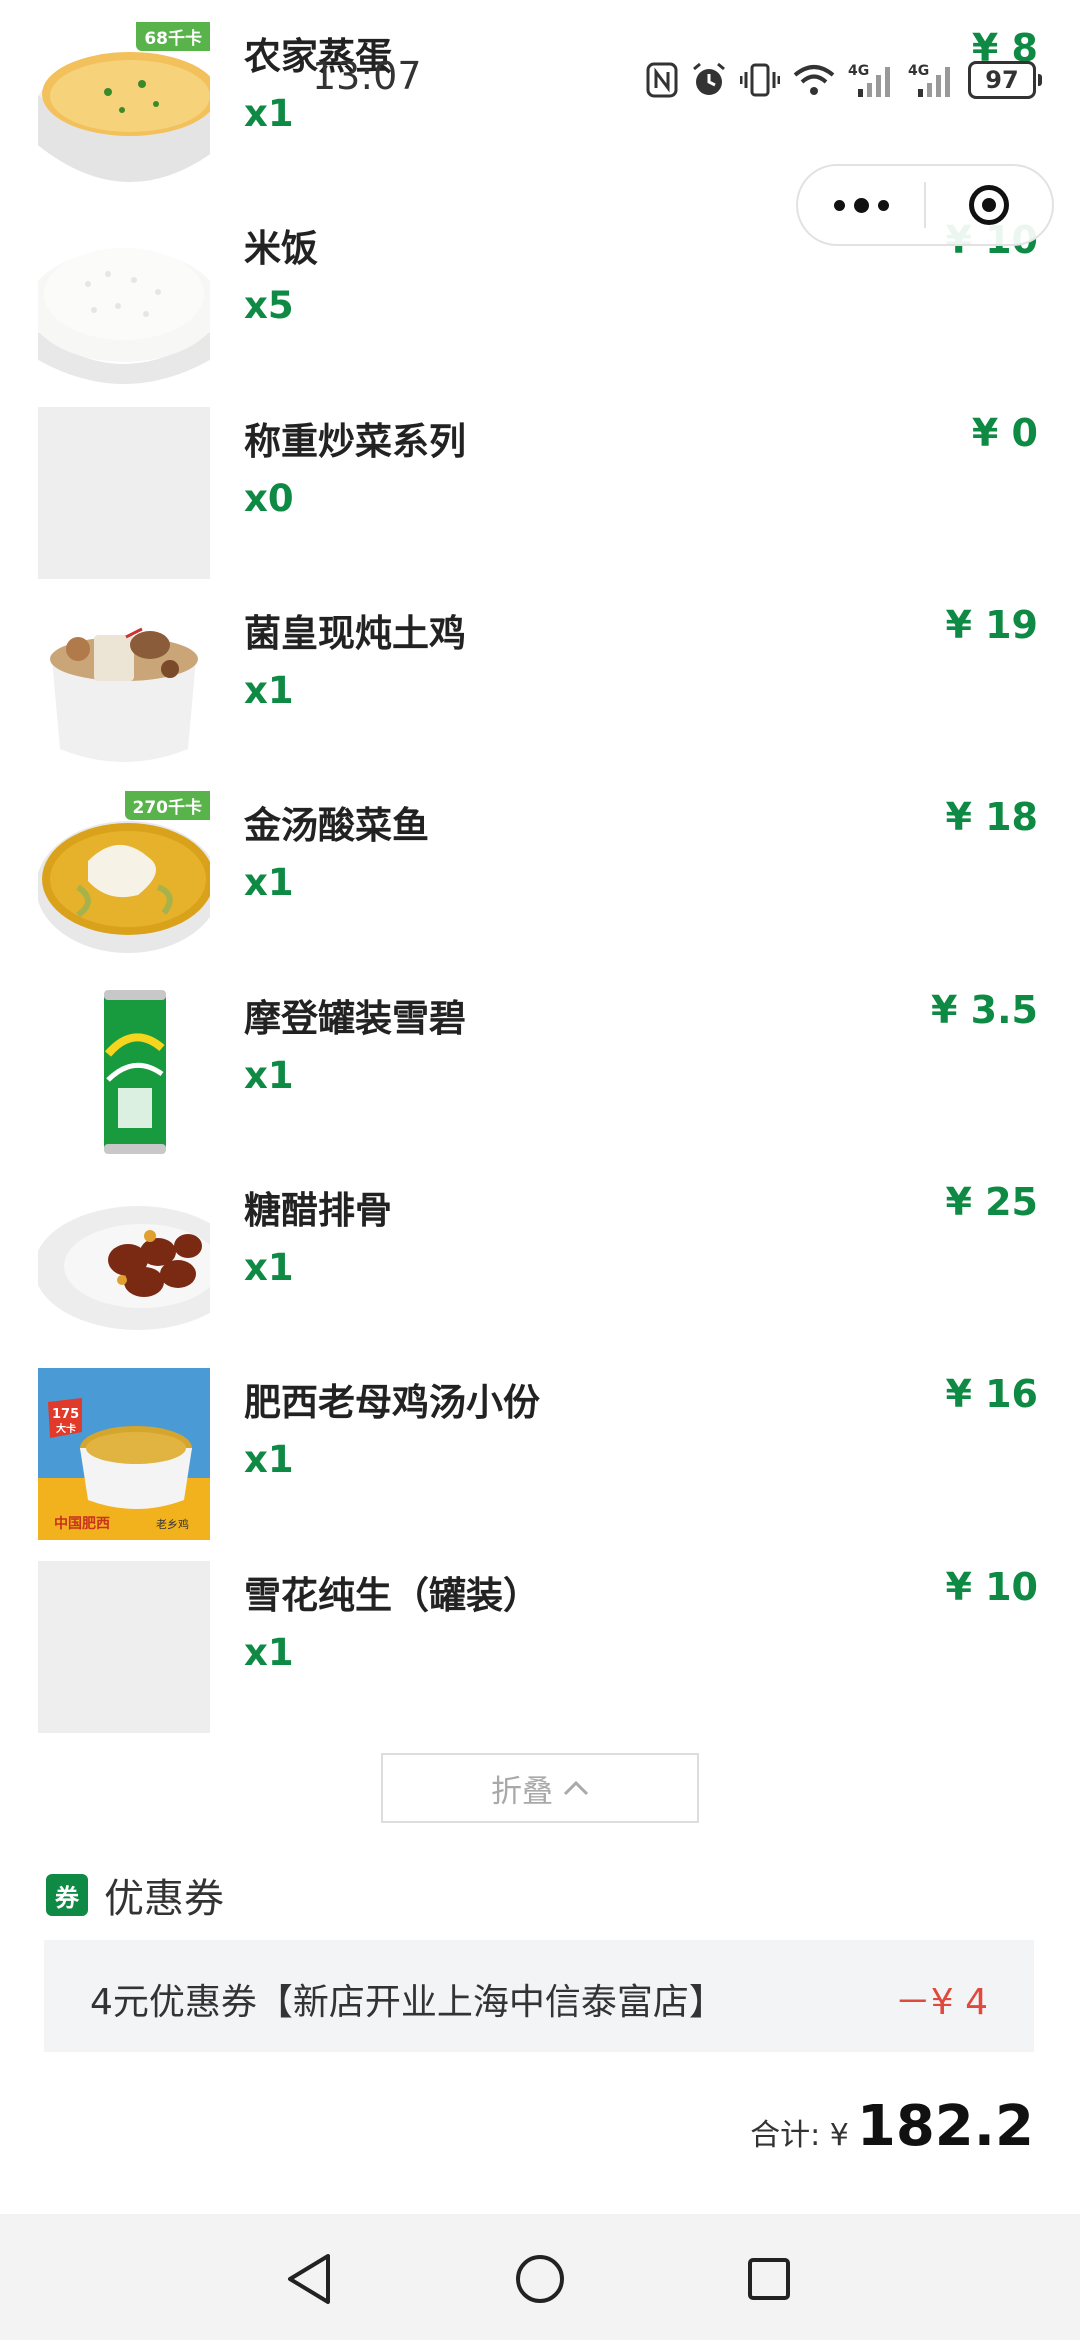 This screenshot has width=1080, height=2340. Describe the element at coordinates (407, 2002) in the screenshot. I see `coupon-name: 4元优惠券【新店开业上海中信泰富店】` at that location.